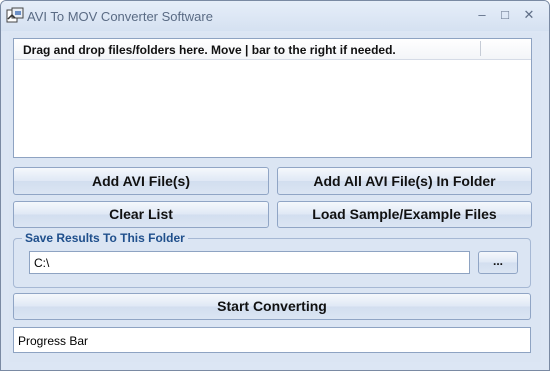 This screenshot has width=550, height=371. I want to click on window-title: AVI To MOV Converter Software, so click(120, 16).